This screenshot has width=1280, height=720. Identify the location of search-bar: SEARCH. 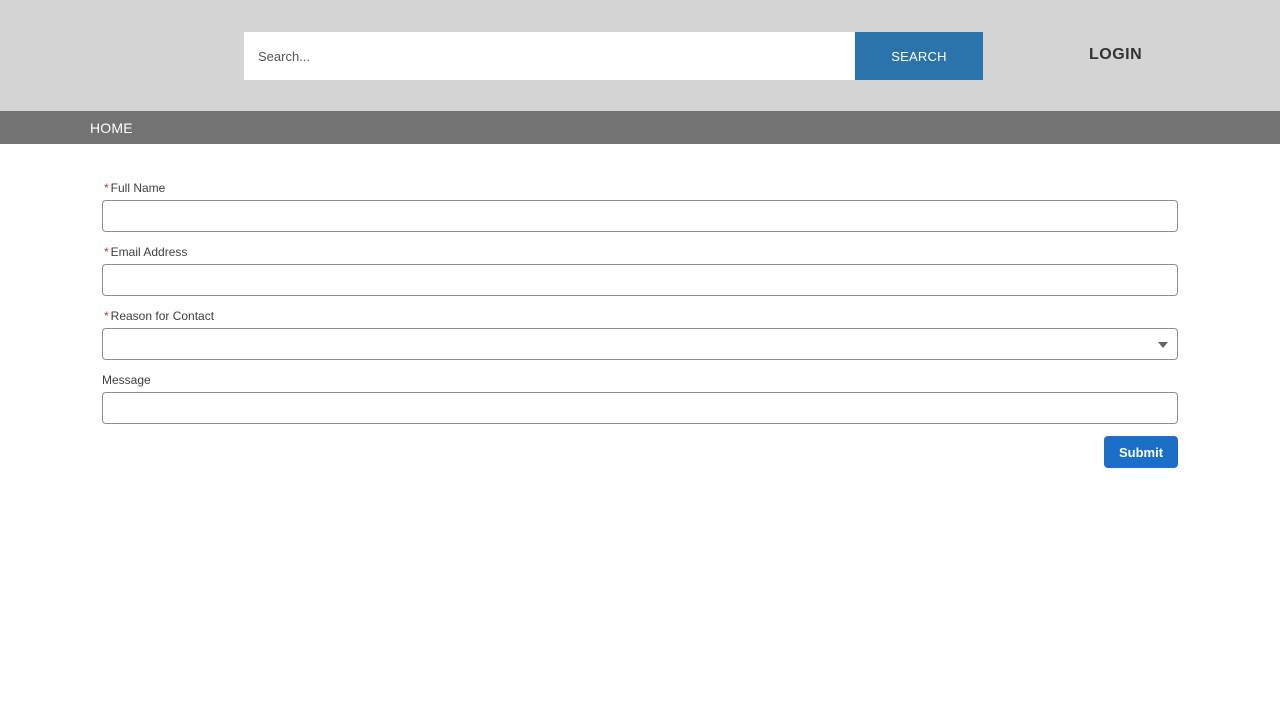
(613, 56).